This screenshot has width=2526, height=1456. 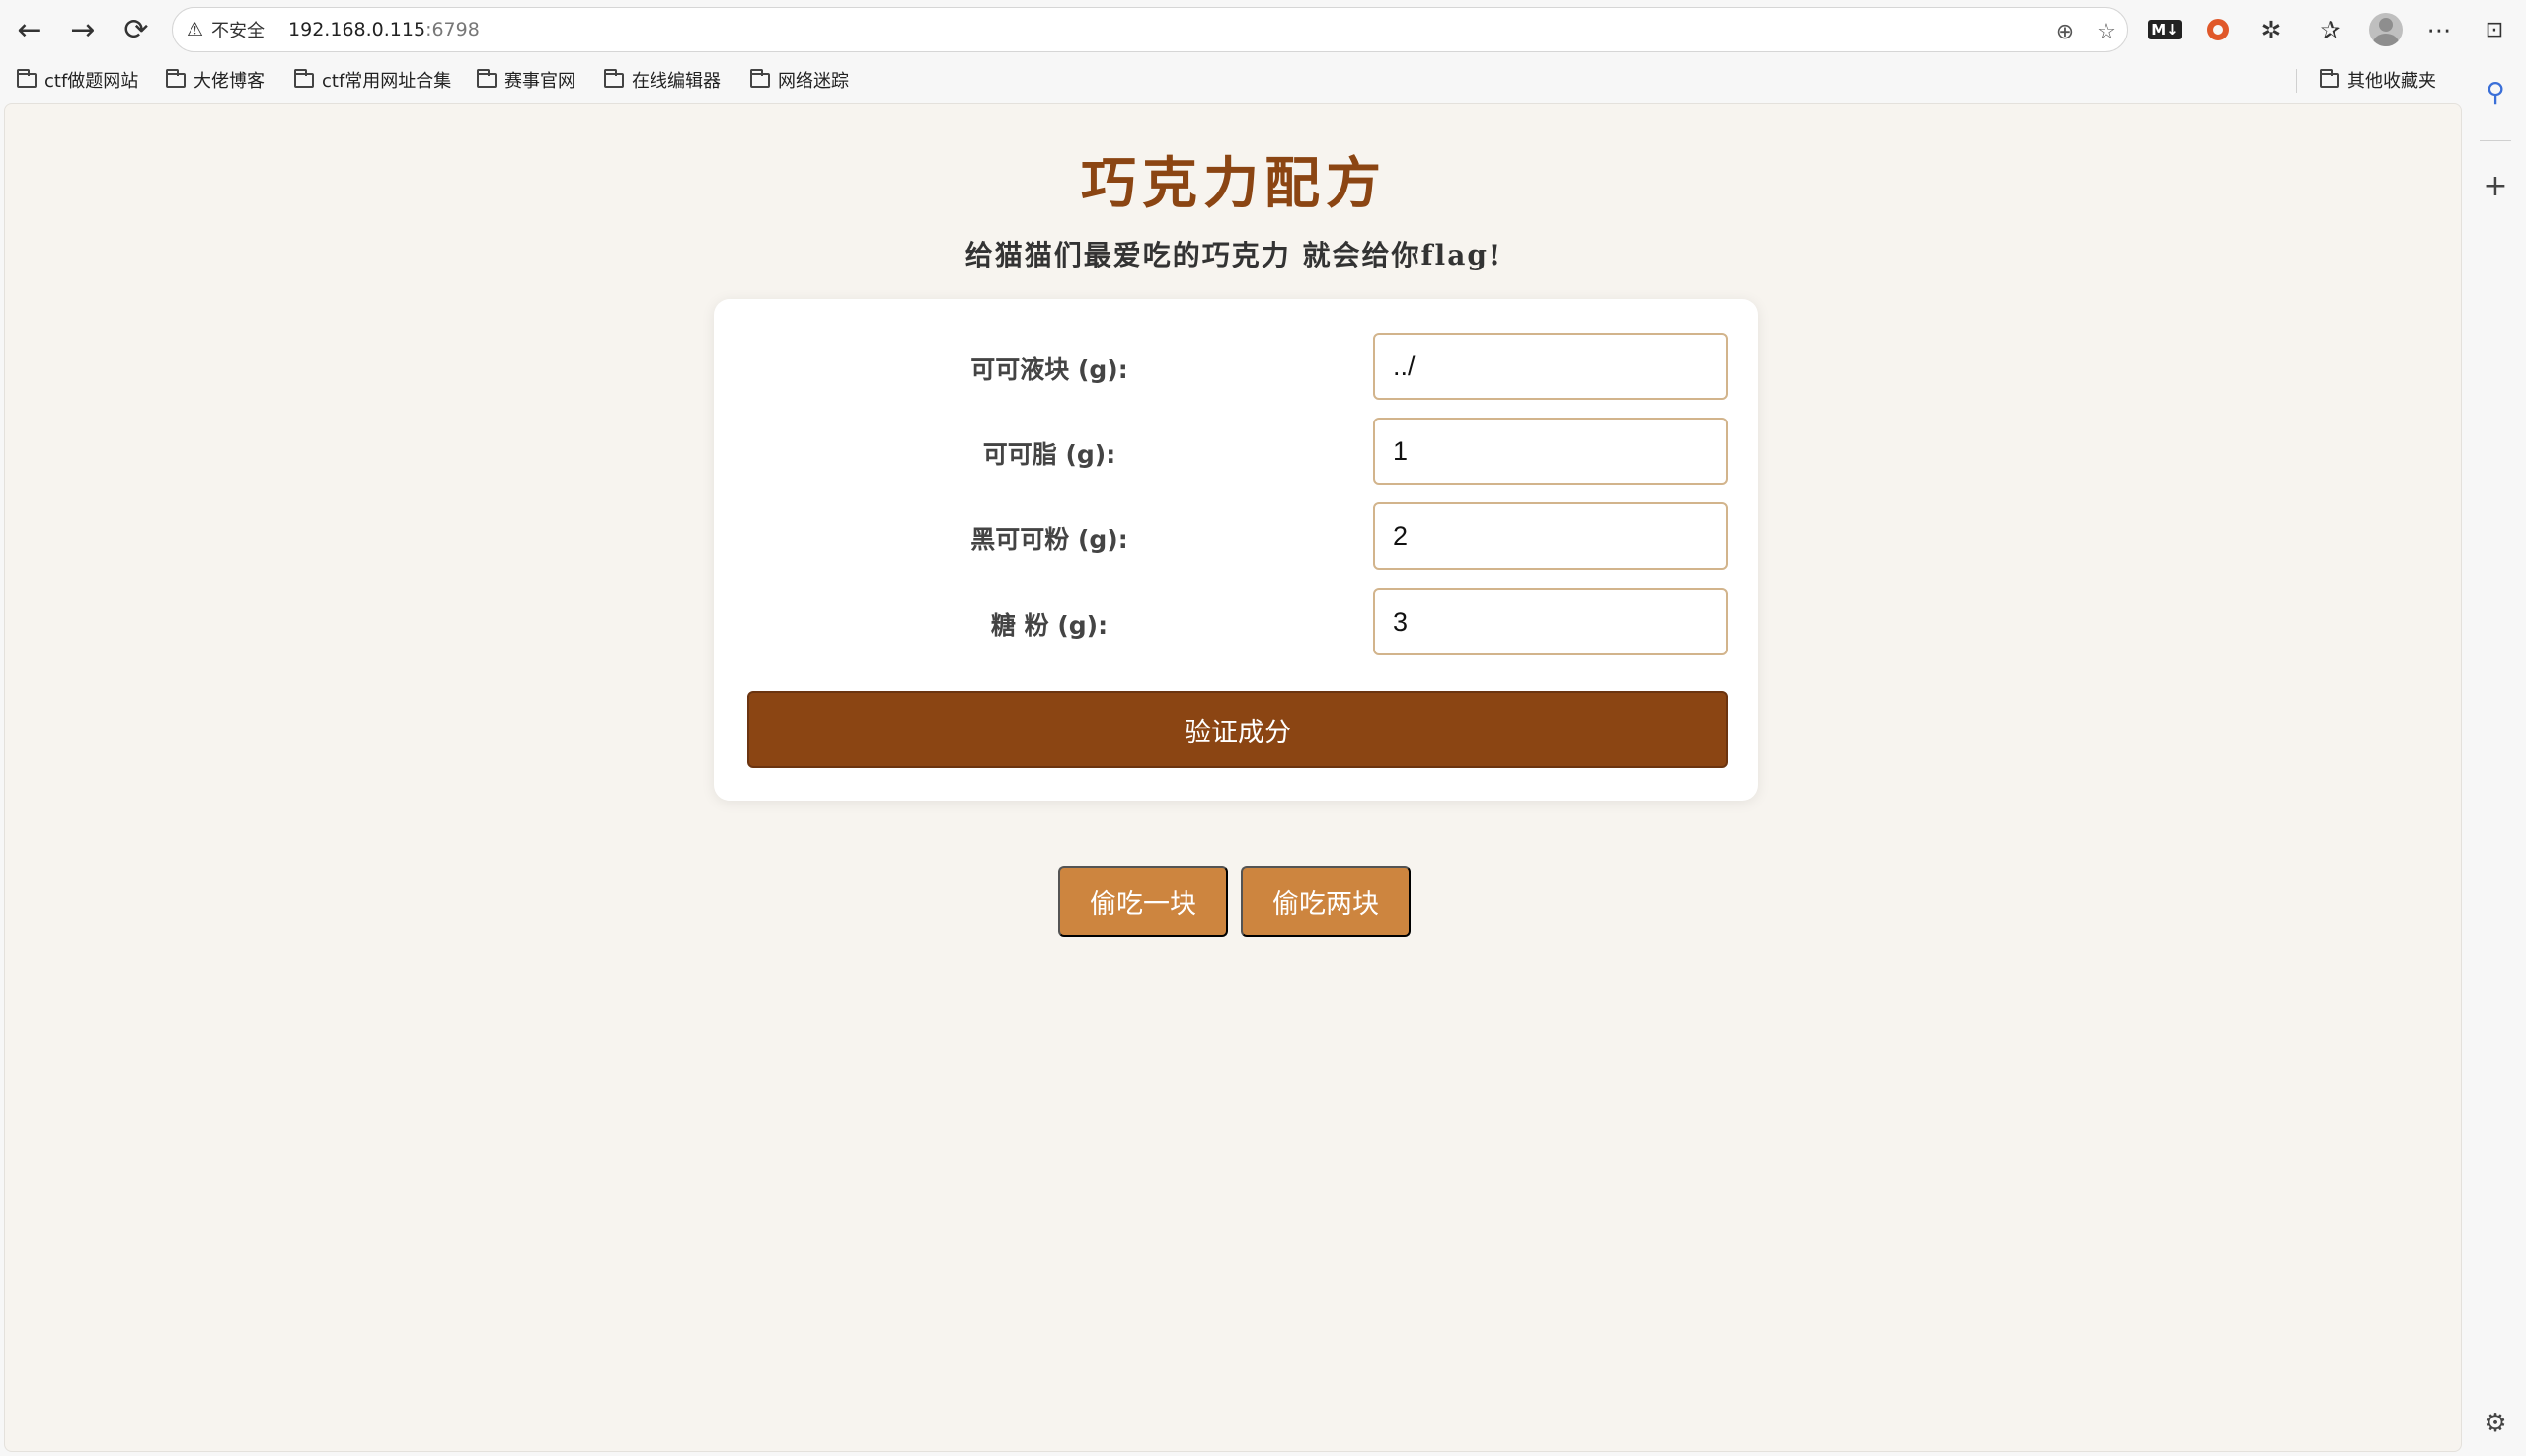 What do you see at coordinates (2495, 1423) in the screenshot?
I see `settings-gear-icon: ⚙` at bounding box center [2495, 1423].